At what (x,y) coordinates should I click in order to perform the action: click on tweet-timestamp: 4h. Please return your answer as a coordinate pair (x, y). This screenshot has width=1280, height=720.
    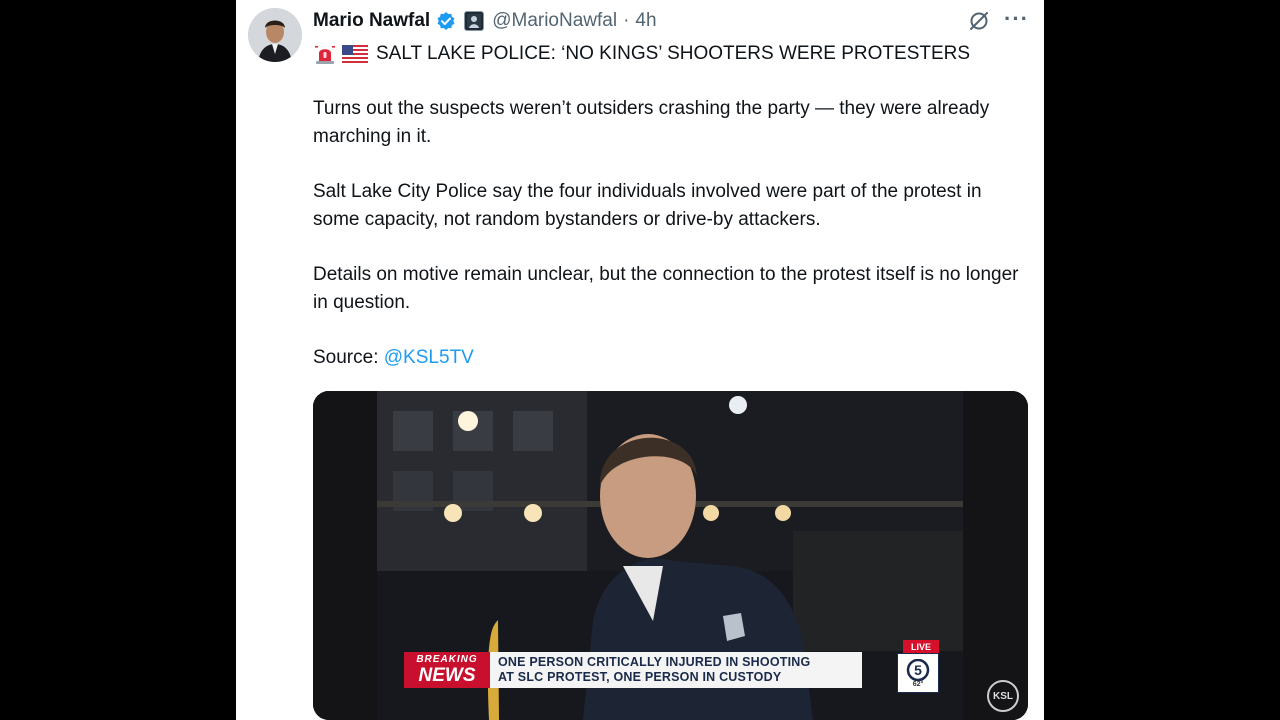
    Looking at the image, I should click on (645, 21).